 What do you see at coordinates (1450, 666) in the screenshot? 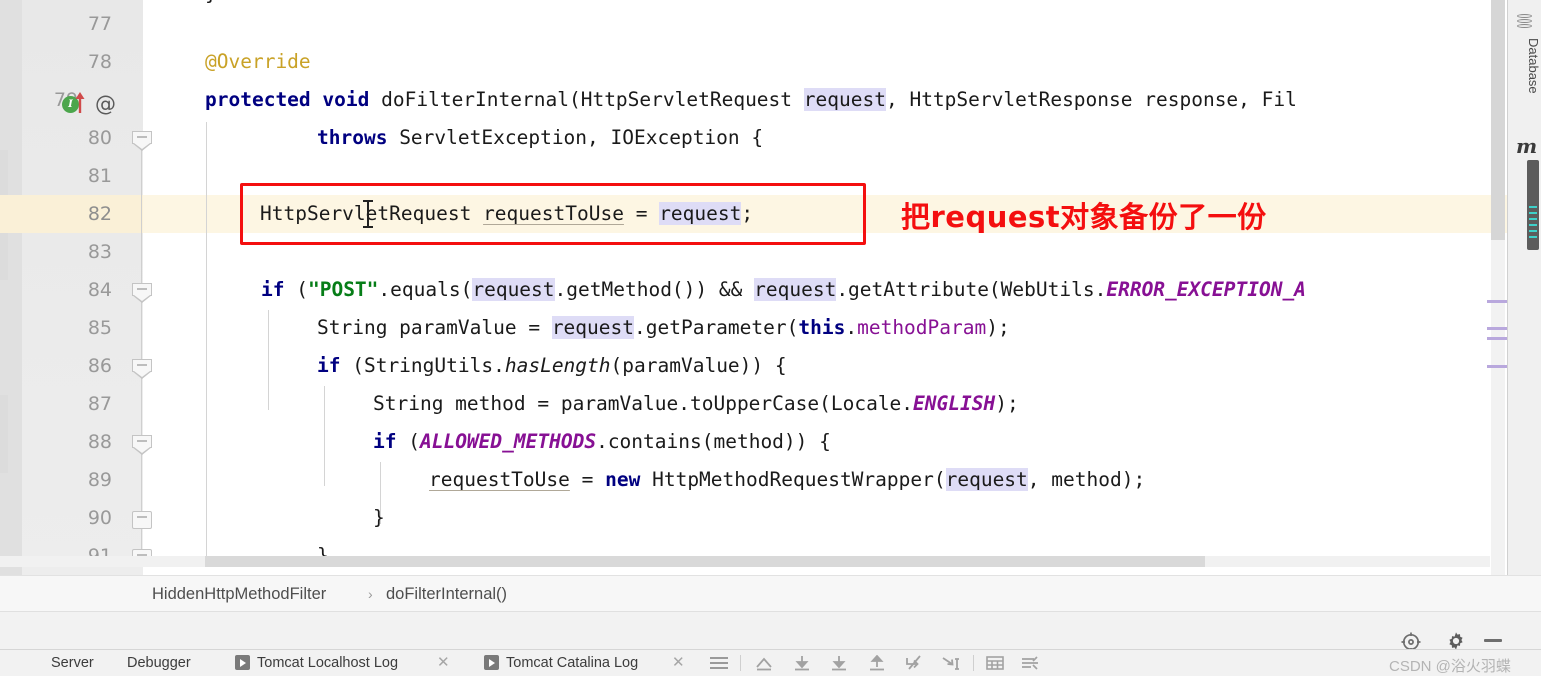
I see `watermark: CSDN @浴火羽蝶` at bounding box center [1450, 666].